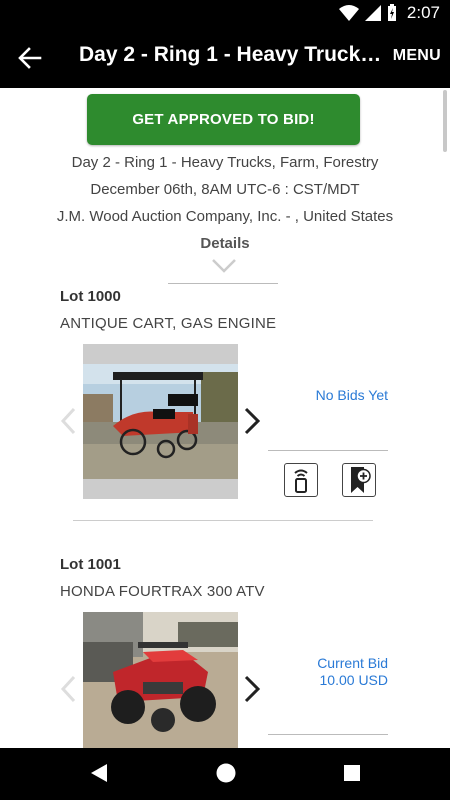 The height and width of the screenshot is (800, 450). I want to click on menu-button: MENU, so click(417, 56).